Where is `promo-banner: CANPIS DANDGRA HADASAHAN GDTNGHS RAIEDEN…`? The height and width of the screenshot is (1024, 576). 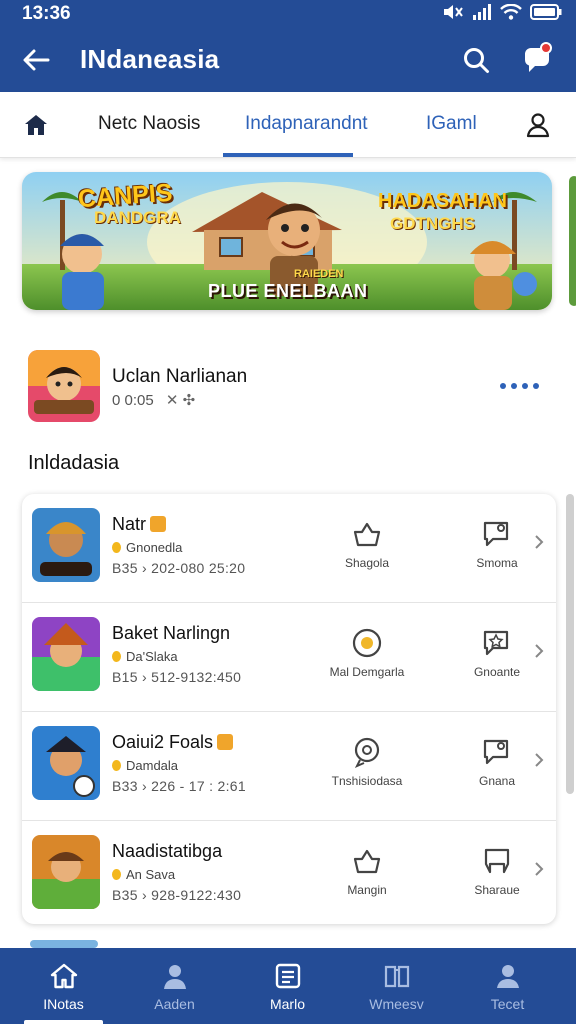 promo-banner: CANPIS DANDGRA HADASAHAN GDTNGHS RAIEDEN… is located at coordinates (287, 241).